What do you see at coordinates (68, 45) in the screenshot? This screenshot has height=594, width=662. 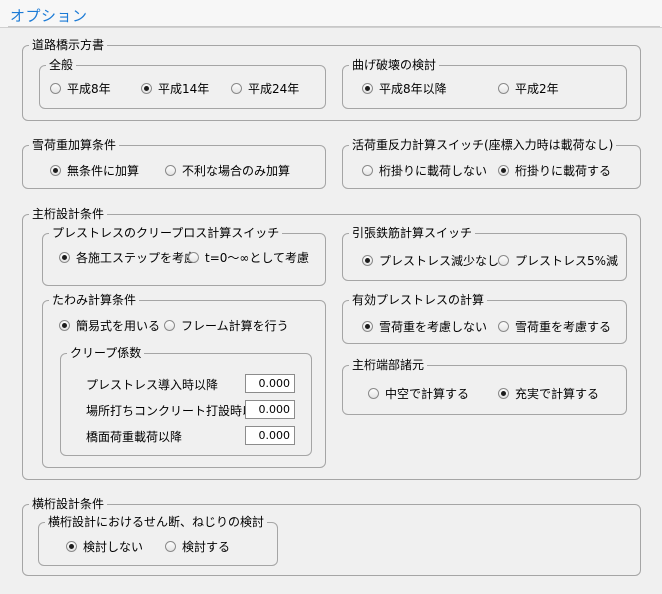 I see `road-bridge-legend: 道路橋示方書` at bounding box center [68, 45].